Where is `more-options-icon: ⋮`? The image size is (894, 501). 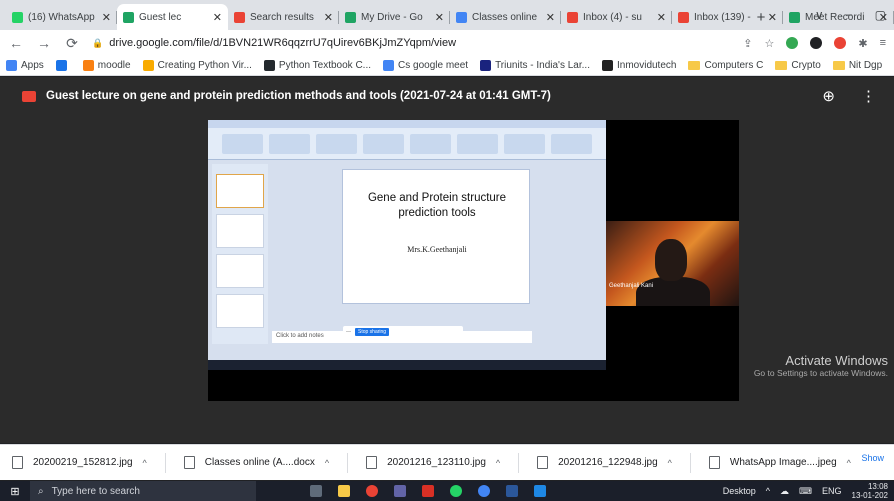 more-options-icon: ⋮ is located at coordinates (868, 96).